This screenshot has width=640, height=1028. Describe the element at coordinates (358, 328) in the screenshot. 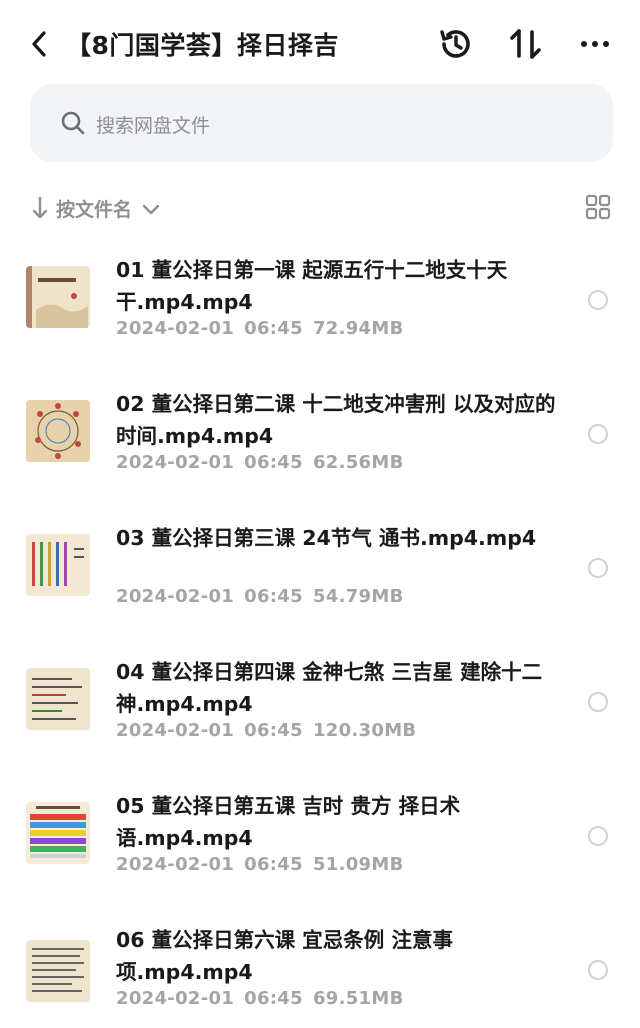

I see `file-size: 72.94MB` at that location.